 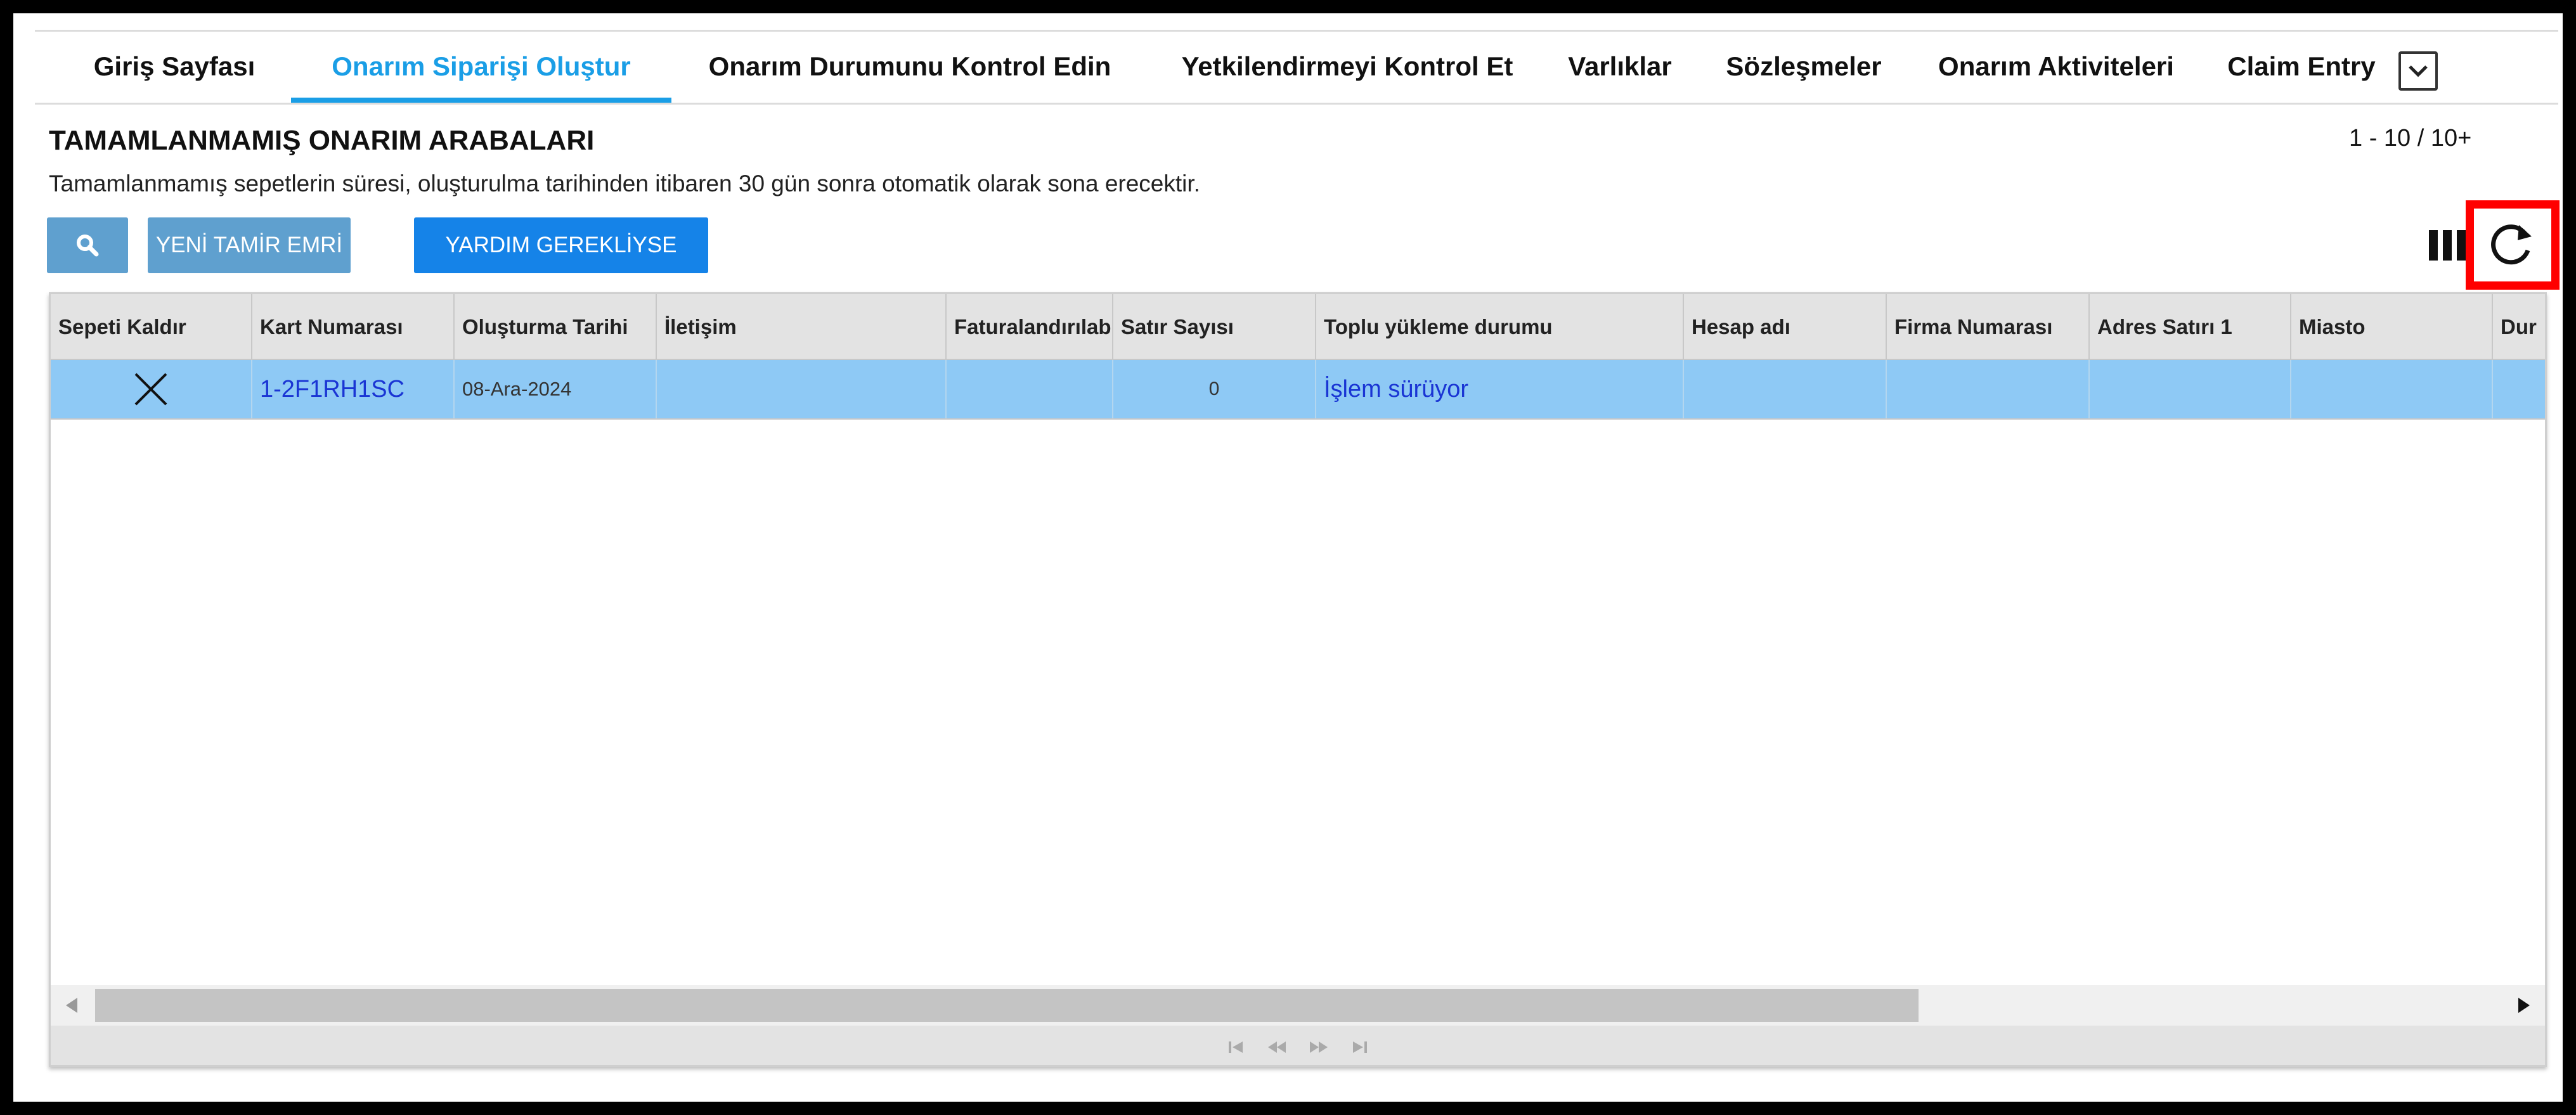 What do you see at coordinates (1359, 1048) in the screenshot?
I see `last-page-icon` at bounding box center [1359, 1048].